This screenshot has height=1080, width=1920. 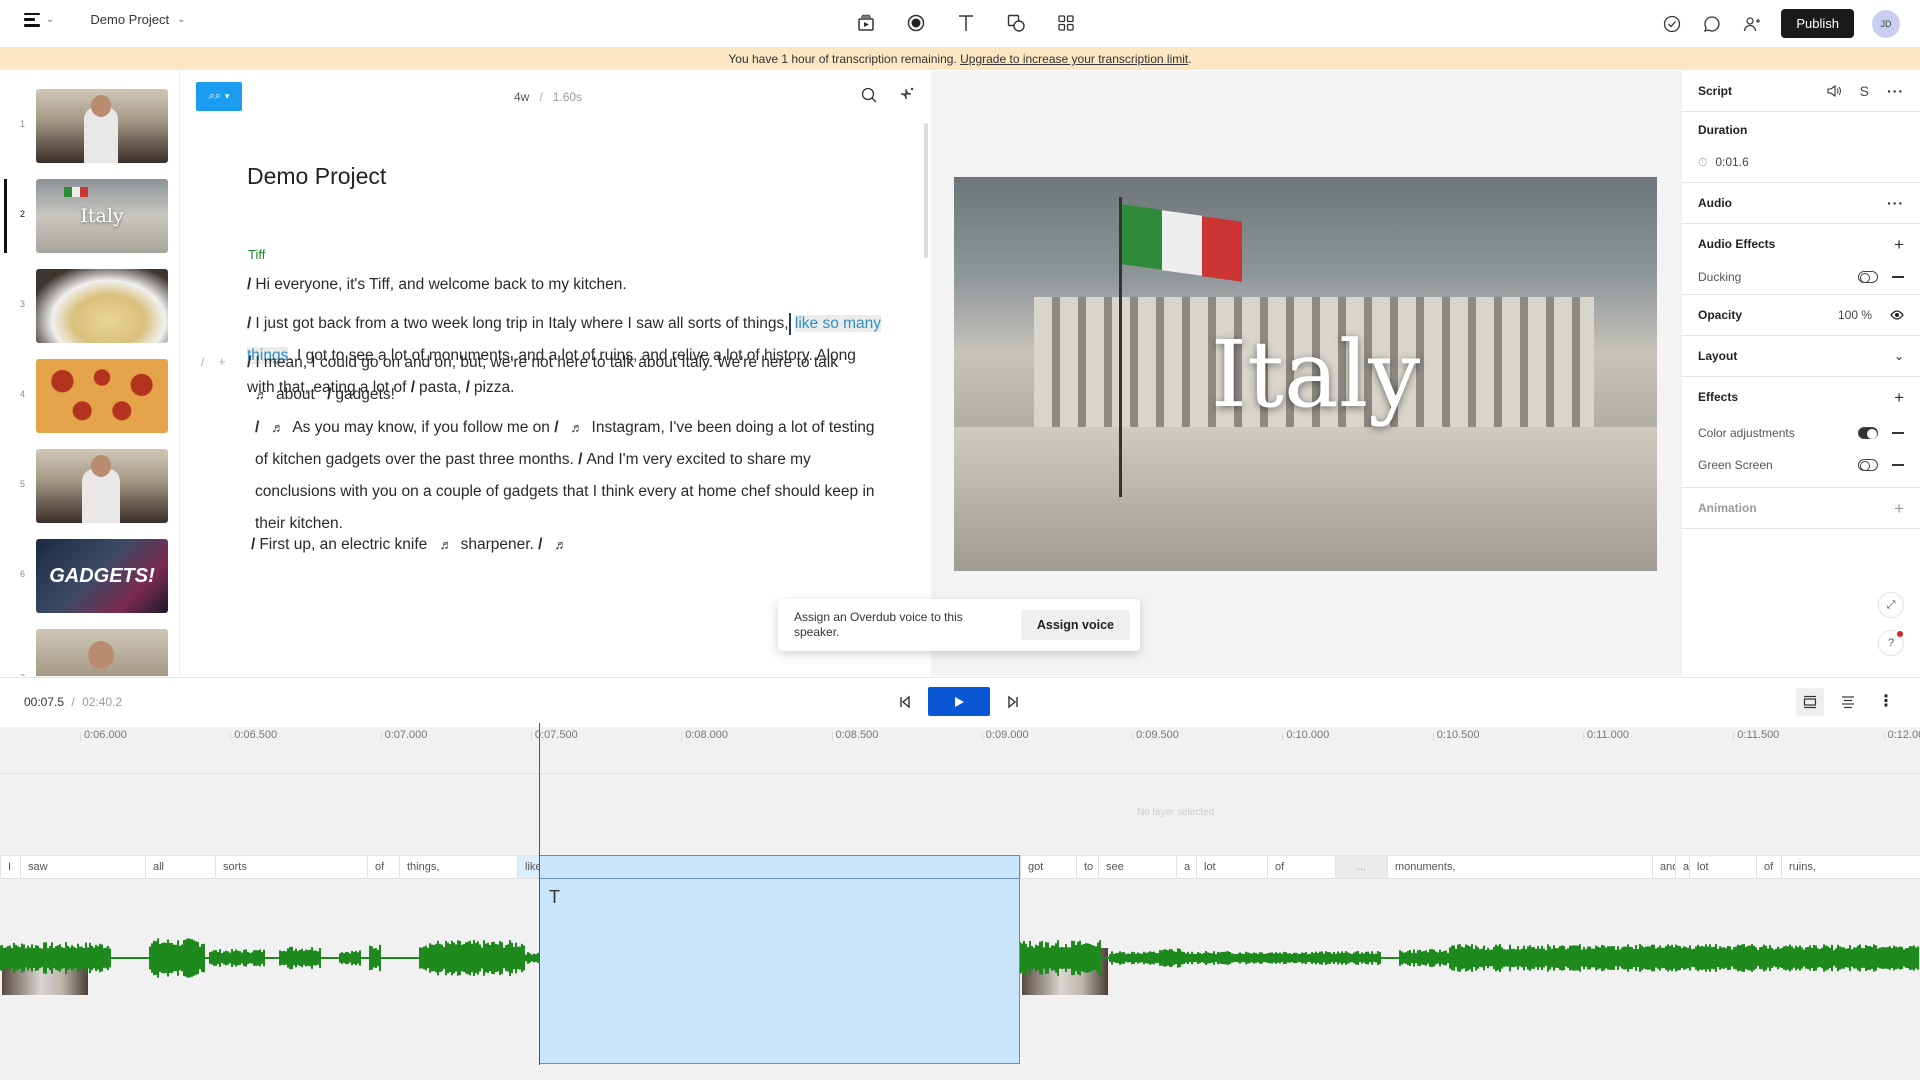 I want to click on scene-item: 7, so click(x=89, y=652).